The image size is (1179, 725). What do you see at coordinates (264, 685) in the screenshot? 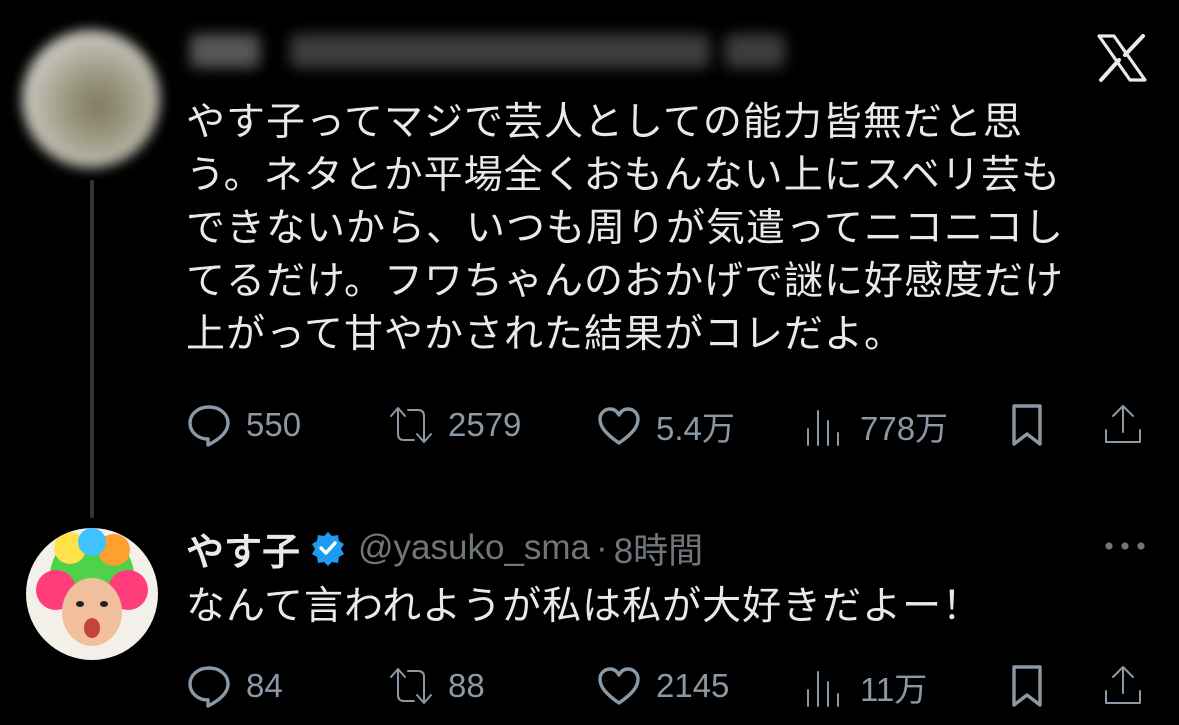
I see `reply-count: 84` at bounding box center [264, 685].